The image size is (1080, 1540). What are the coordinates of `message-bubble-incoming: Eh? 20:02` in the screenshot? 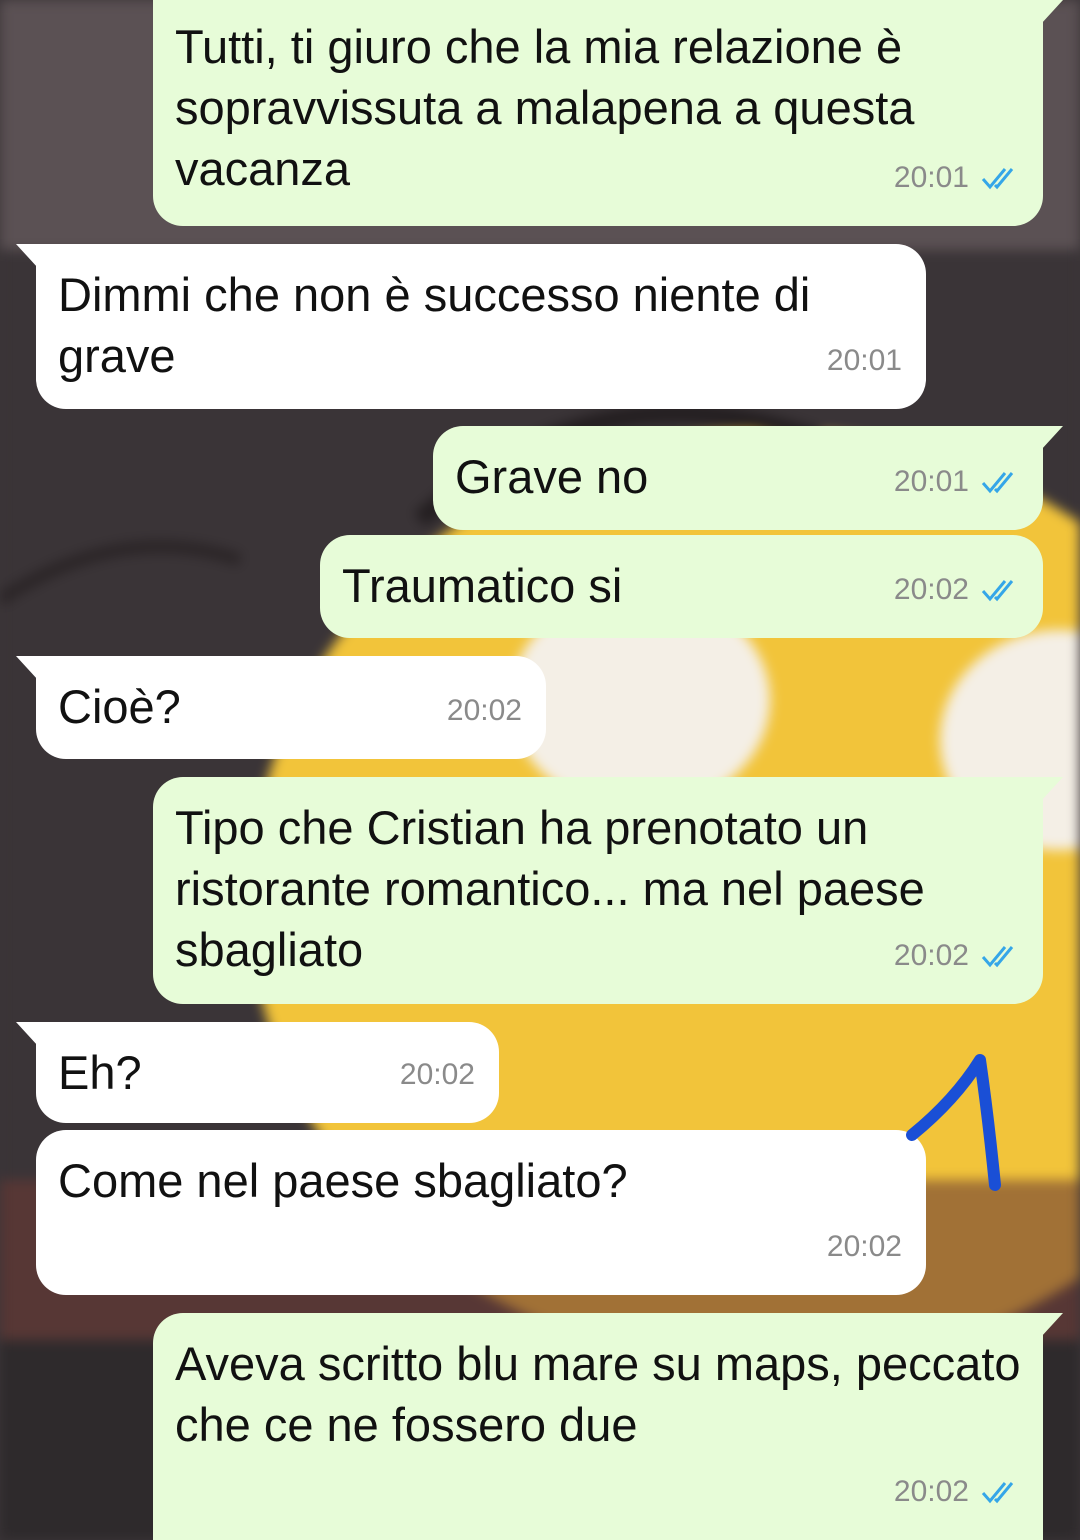 It's located at (257, 1072).